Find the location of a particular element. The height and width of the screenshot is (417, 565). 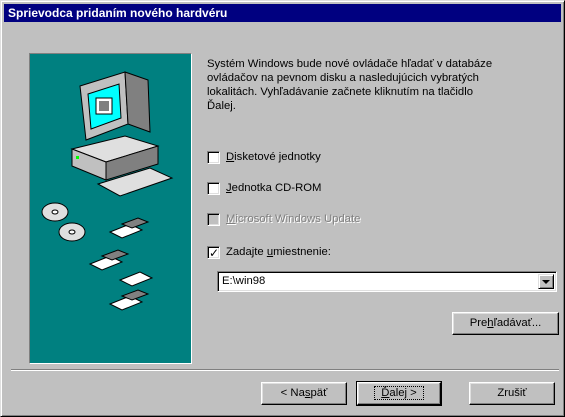

focus-rect: Ďalej > is located at coordinates (399, 393).